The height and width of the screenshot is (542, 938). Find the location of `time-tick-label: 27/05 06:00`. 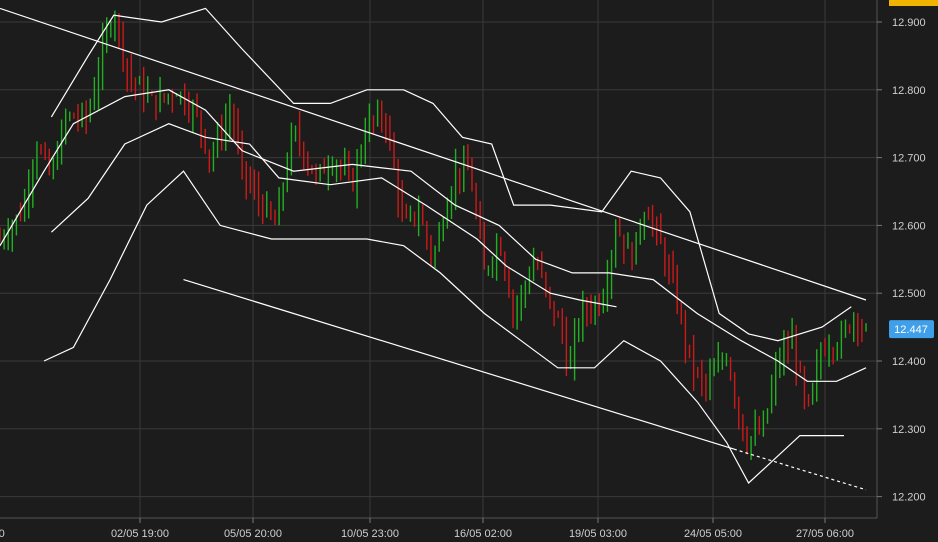

time-tick-label: 27/05 06:00 is located at coordinates (825, 534).